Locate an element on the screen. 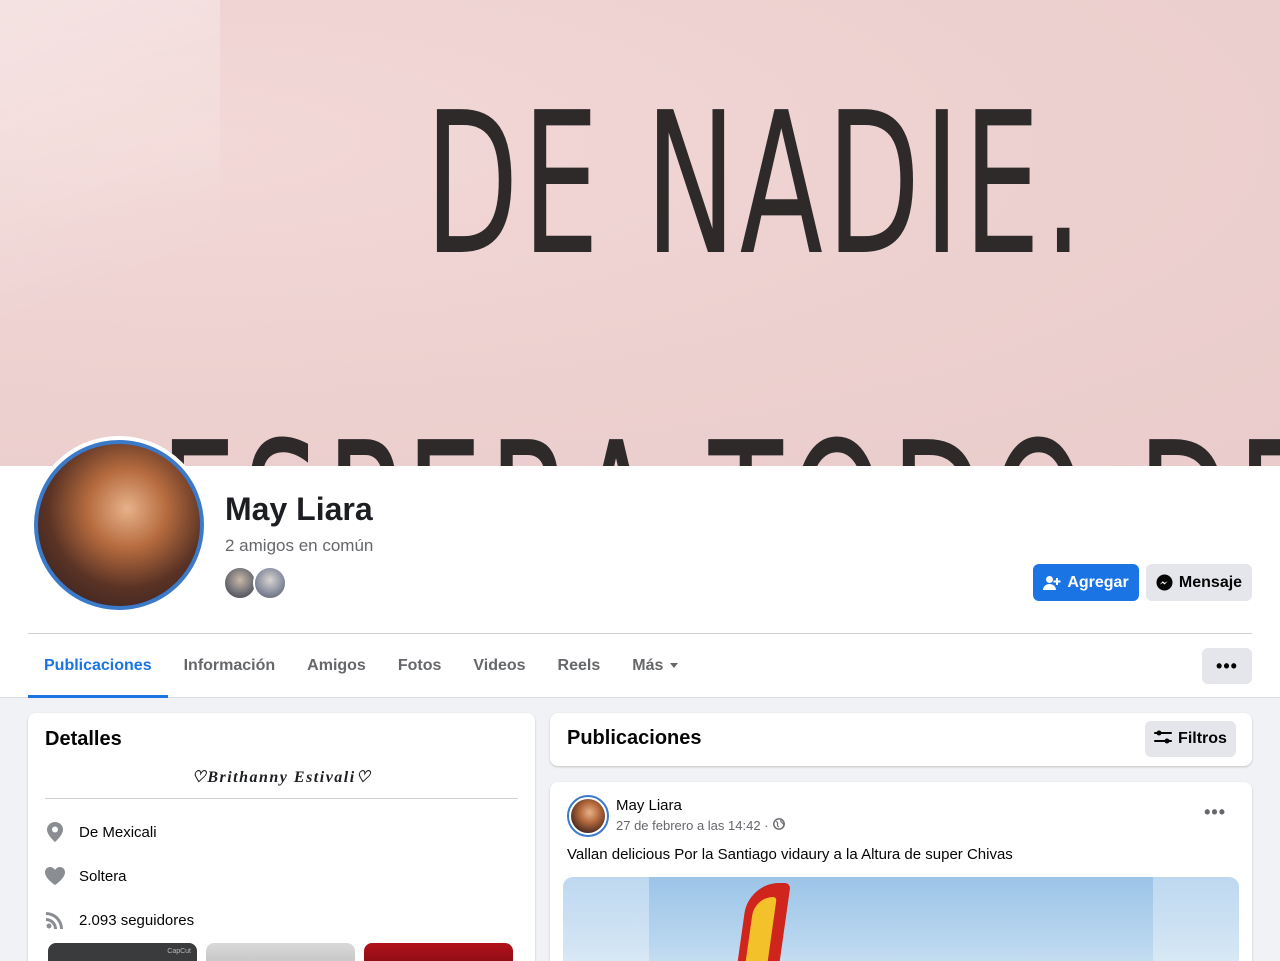 The width and height of the screenshot is (1280, 961). detail-value: Mexicali is located at coordinates (129, 832).